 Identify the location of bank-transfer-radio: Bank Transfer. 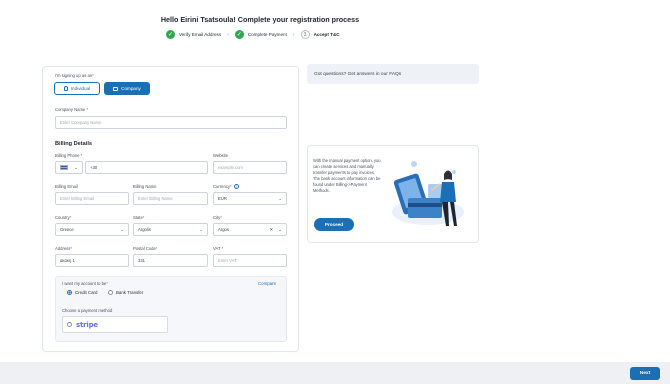
(125, 292).